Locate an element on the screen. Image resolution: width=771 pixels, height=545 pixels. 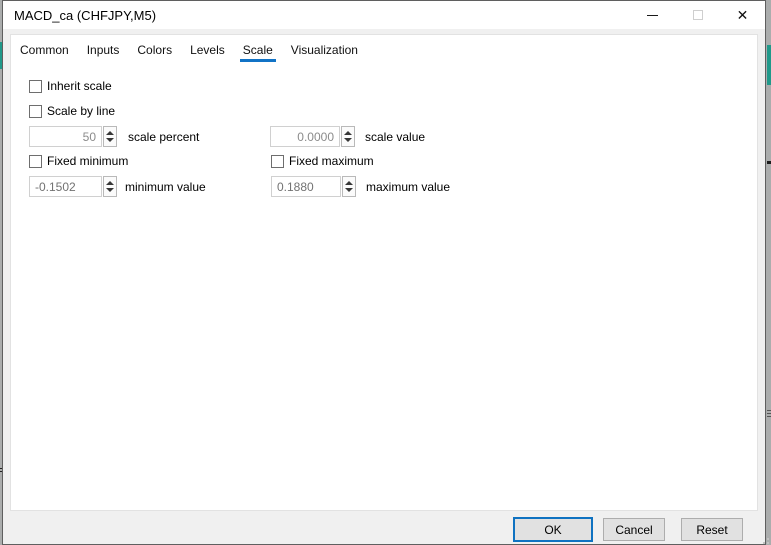
fixed-maximum-checkbox is located at coordinates (277, 161).